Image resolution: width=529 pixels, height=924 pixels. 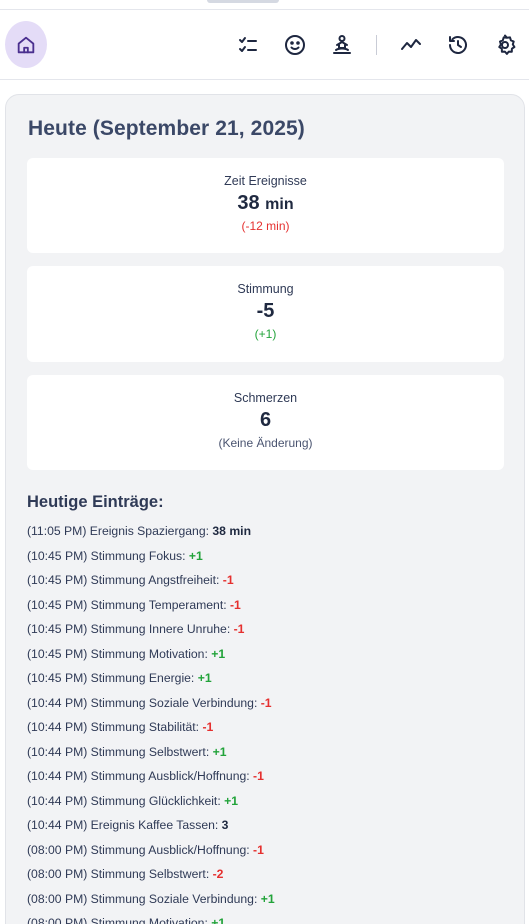 I want to click on history-button, so click(x=458, y=45).